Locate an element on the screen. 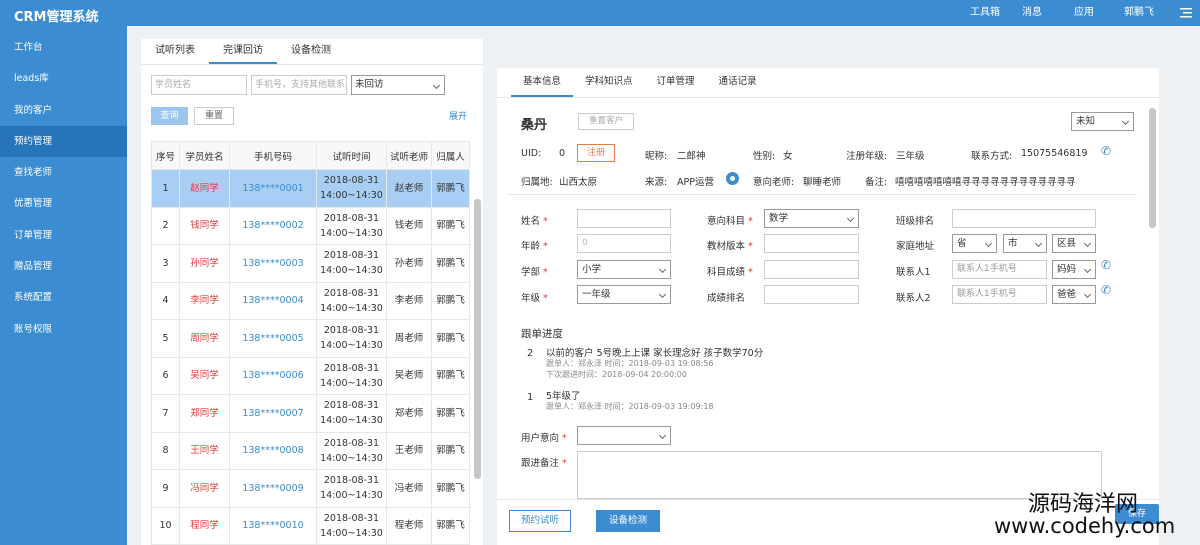 The image size is (1200, 545). book-trial-button: 预约试听 is located at coordinates (540, 521).